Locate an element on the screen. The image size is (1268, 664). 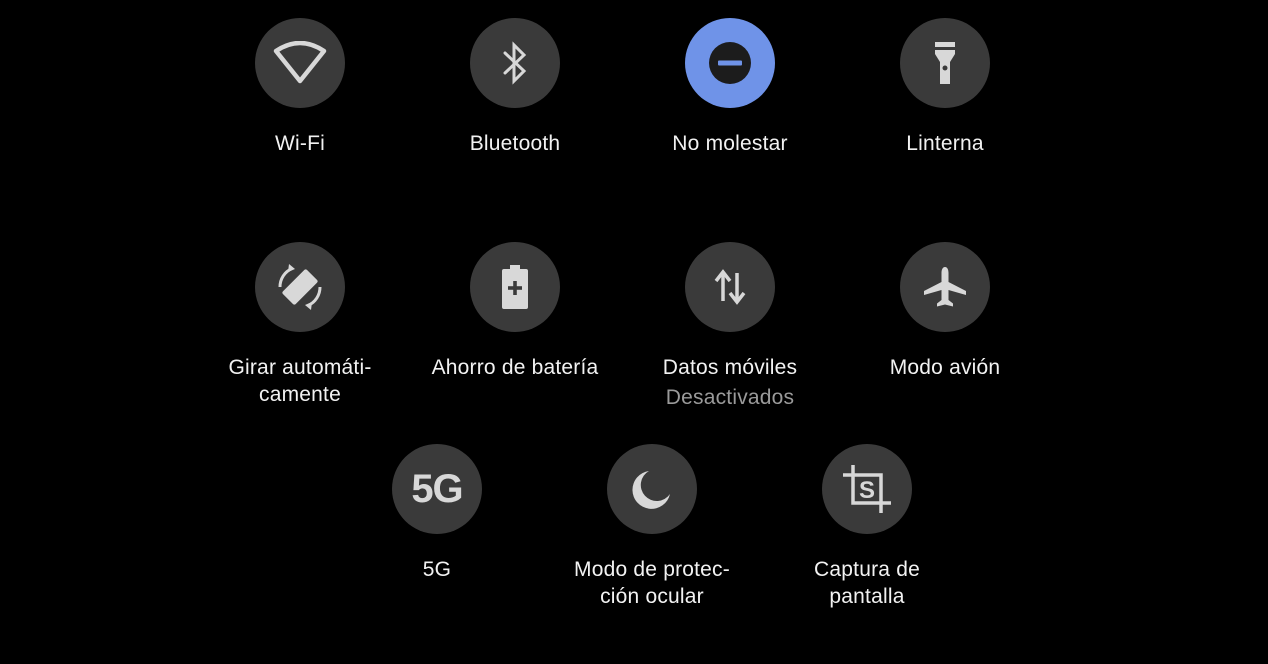
do-not-disturb-label: No molestar is located at coordinates (730, 143).